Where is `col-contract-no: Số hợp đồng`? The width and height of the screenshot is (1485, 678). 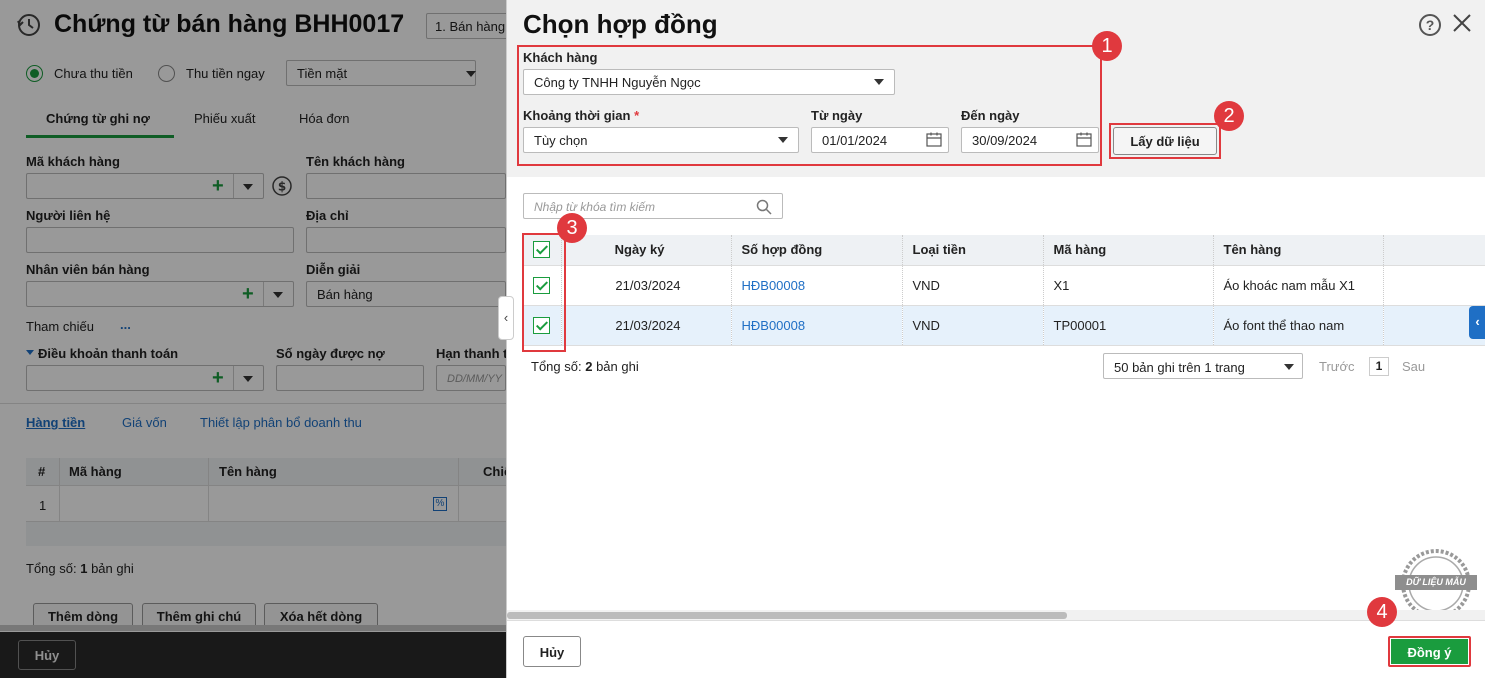 col-contract-no: Số hợp đồng is located at coordinates (817, 250).